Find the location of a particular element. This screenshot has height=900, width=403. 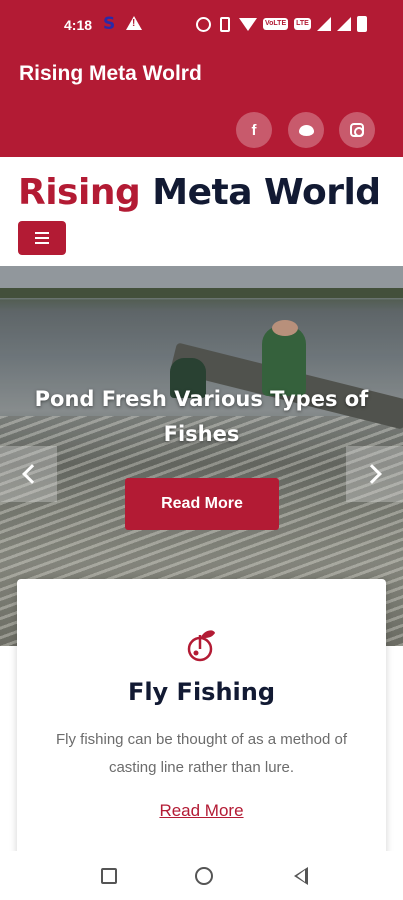

app-bar-title: Rising Meta Wolrd is located at coordinates (110, 73).